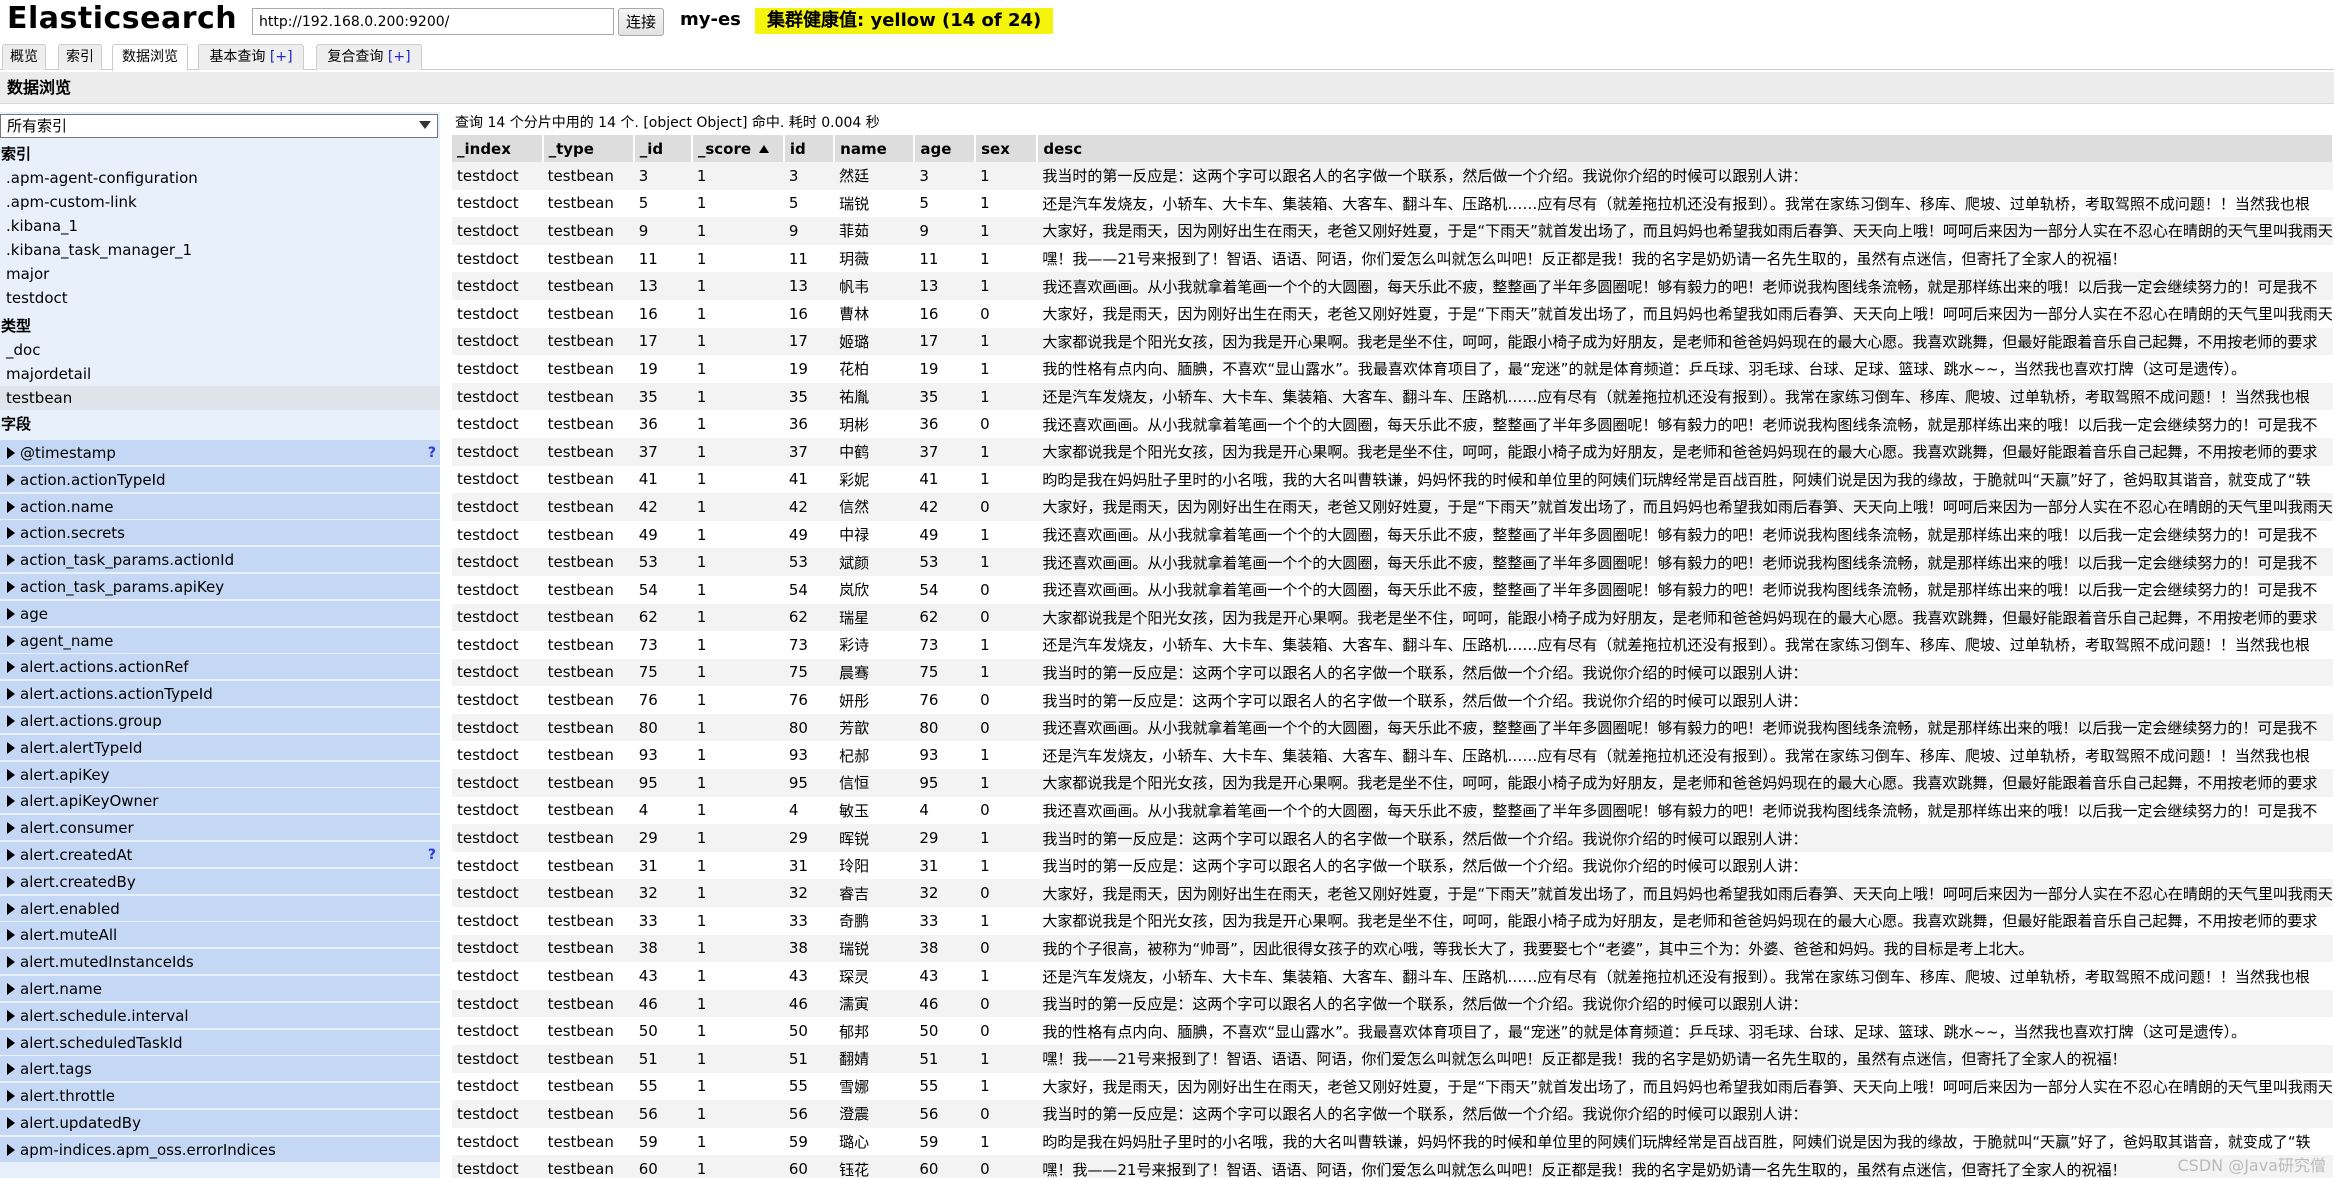 Image resolution: width=2334 pixels, height=1178 pixels. Describe the element at coordinates (220, 881) in the screenshot. I see `sidebar-field-item: alert.createdBy` at that location.